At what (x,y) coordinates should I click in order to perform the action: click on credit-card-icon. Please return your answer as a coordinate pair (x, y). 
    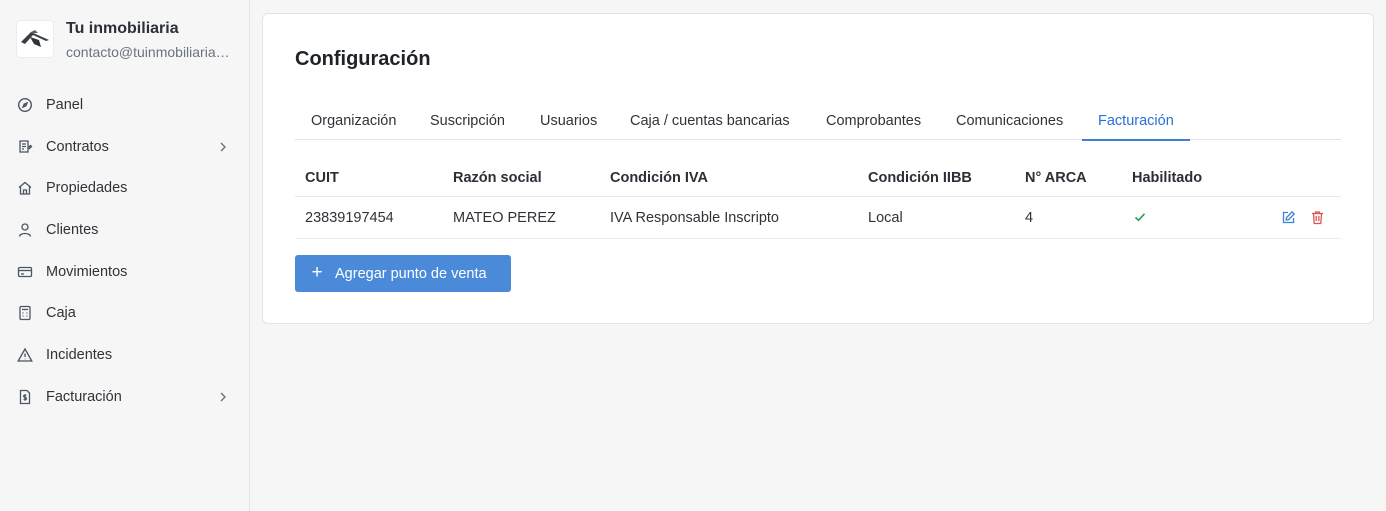
    Looking at the image, I should click on (25, 272).